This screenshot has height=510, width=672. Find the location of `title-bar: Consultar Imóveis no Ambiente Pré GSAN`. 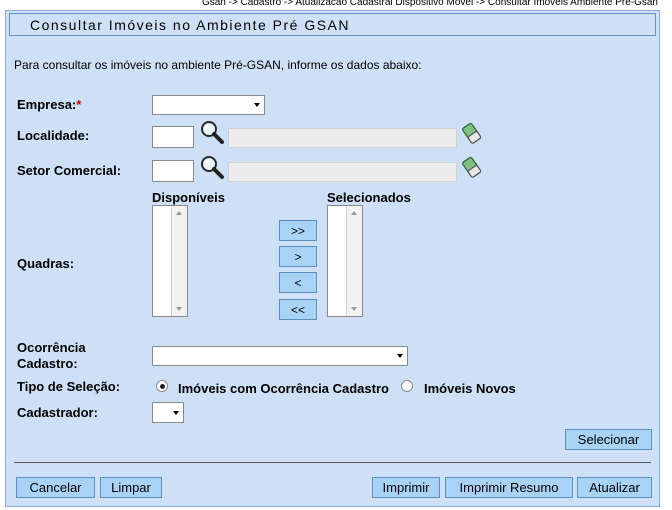

title-bar: Consultar Imóveis no Ambiente Pré GSAN is located at coordinates (332, 24).